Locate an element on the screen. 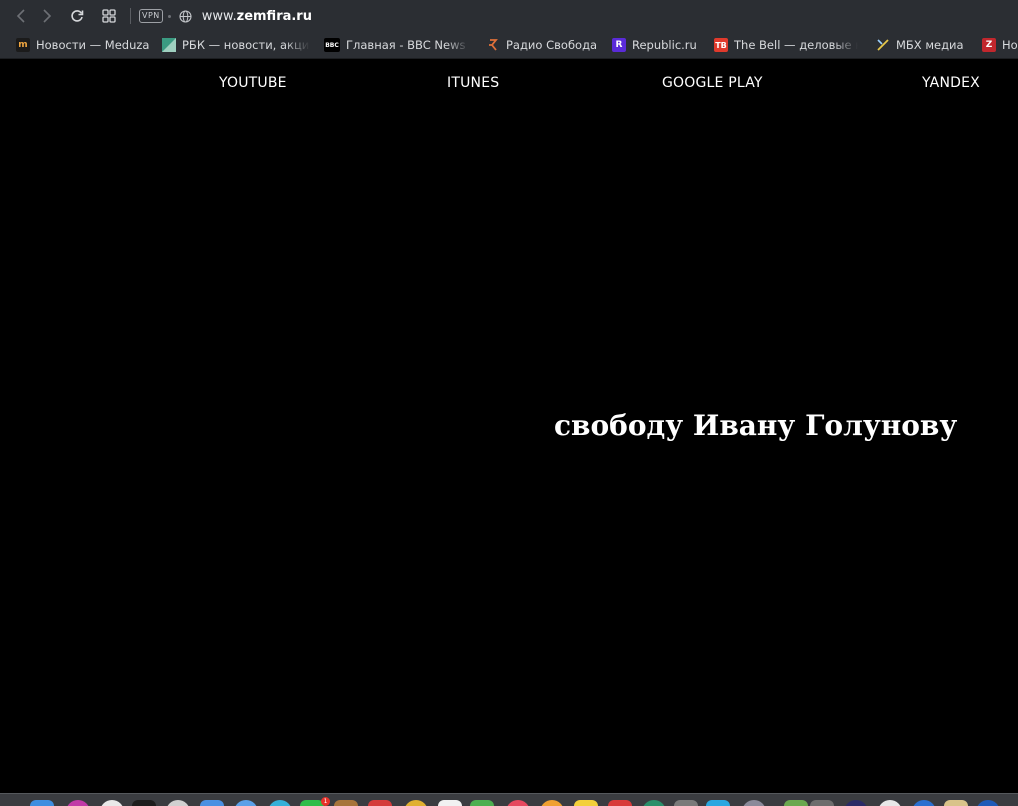 This screenshot has height=806, width=1018. chevron-left-icon is located at coordinates (20, 16).